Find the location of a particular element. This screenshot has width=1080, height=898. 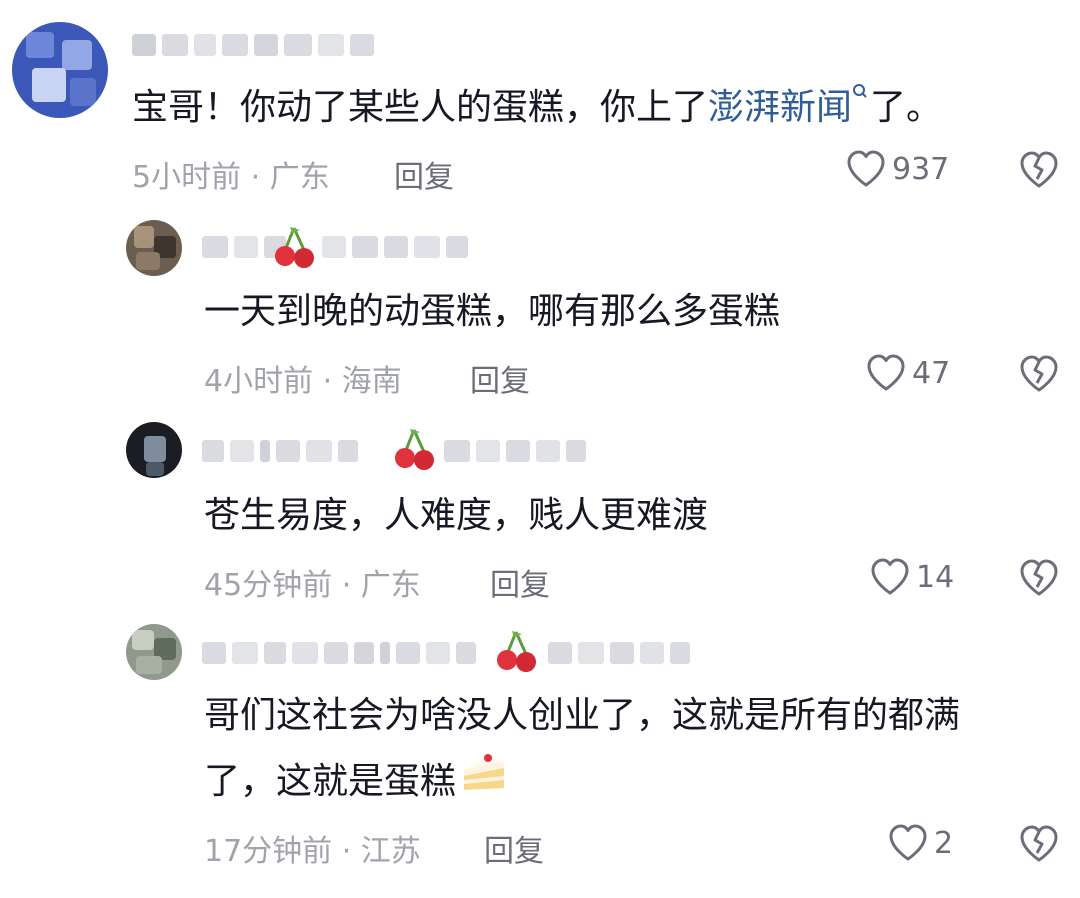

comment-text-line-1: 哥们这社会为啥没人创业了，这就是所有的都满 is located at coordinates (582, 715).